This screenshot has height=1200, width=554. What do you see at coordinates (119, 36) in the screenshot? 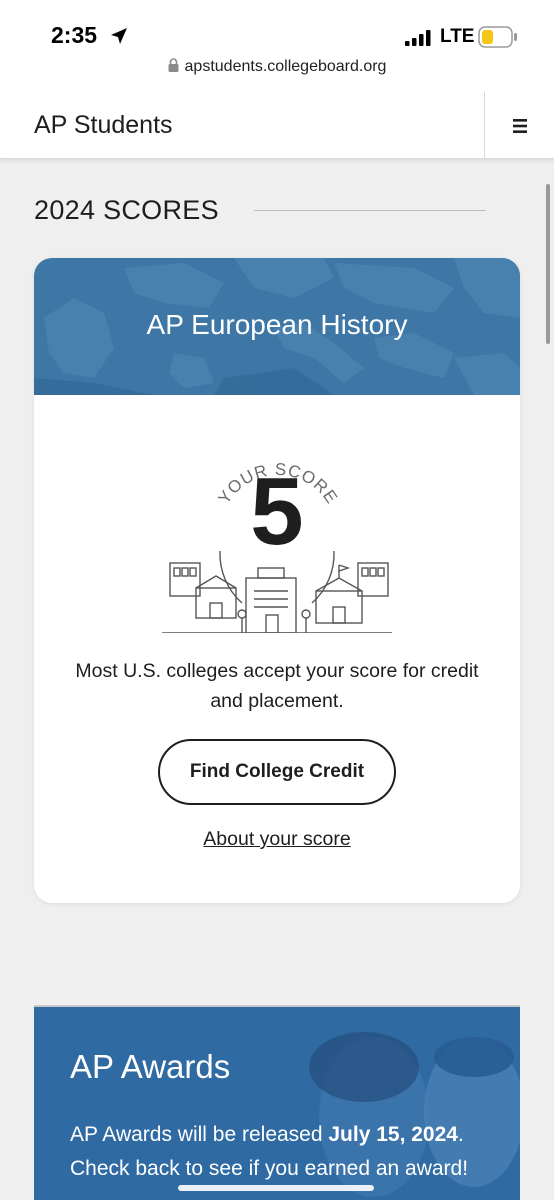
I see `location-arrow-icon` at bounding box center [119, 36].